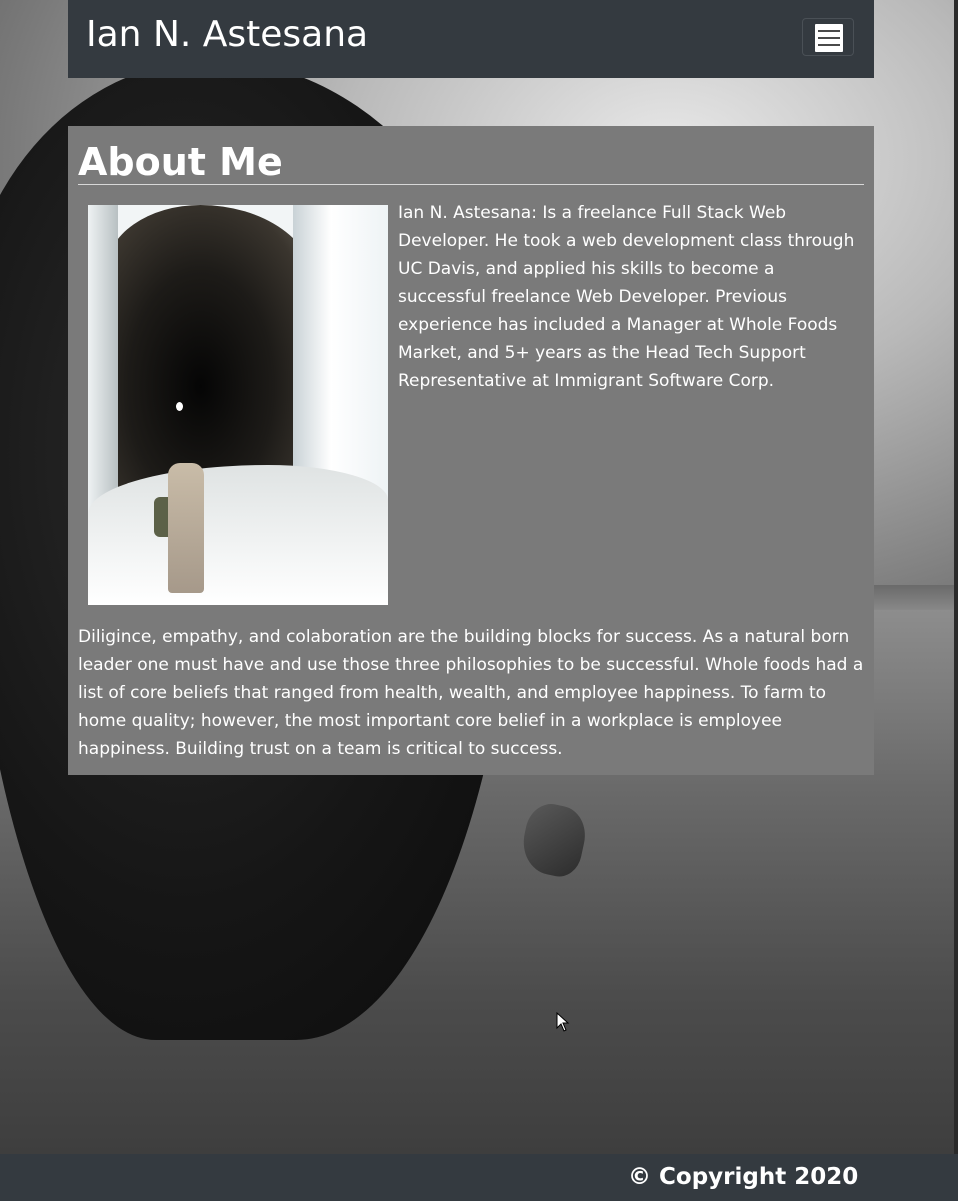  Describe the element at coordinates (479, 1177) in the screenshot. I see `footer: © Copyright 2020` at that location.